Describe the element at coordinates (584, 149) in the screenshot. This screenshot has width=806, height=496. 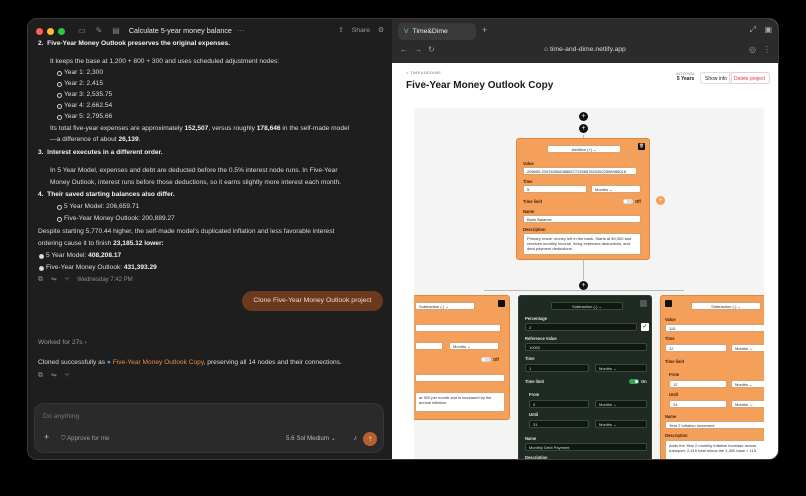
I see `operation-select: Addition (+) ⌄` at that location.